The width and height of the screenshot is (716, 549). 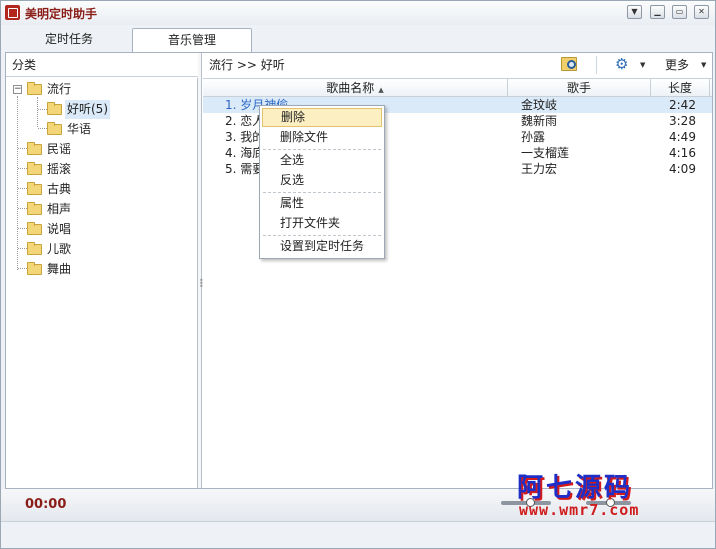 What do you see at coordinates (61, 14) in the screenshot?
I see `window-title: 美明定时助手` at bounding box center [61, 14].